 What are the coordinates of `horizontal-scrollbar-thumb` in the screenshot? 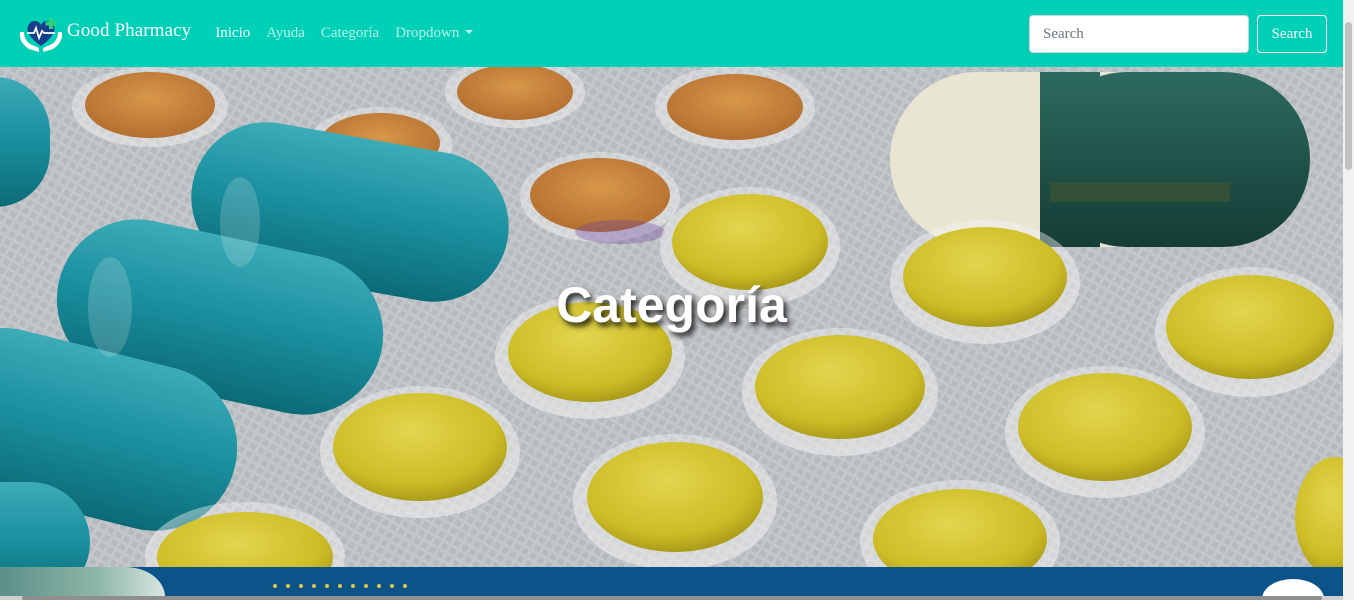 It's located at (672, 598).